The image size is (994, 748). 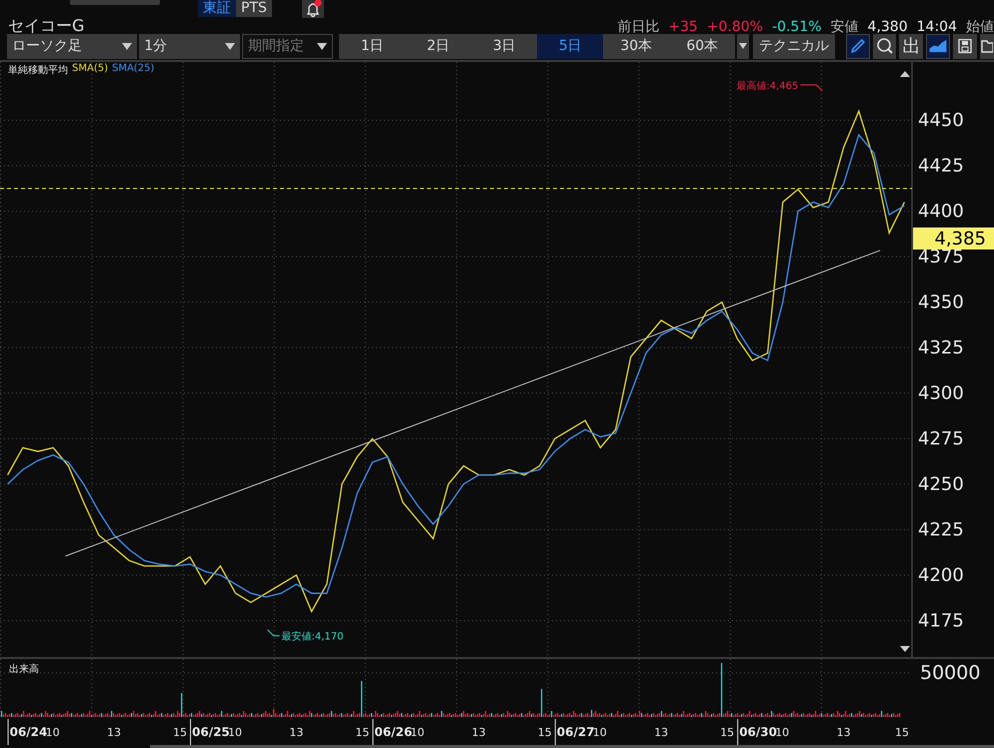 What do you see at coordinates (767, 86) in the screenshot?
I see `high-price-label: 最高値:4,465` at bounding box center [767, 86].